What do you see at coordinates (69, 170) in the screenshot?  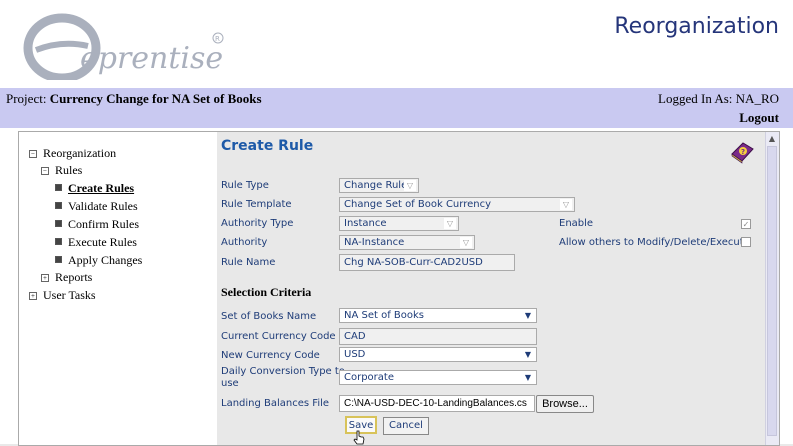 I see `nav-rules-label: Rules` at bounding box center [69, 170].